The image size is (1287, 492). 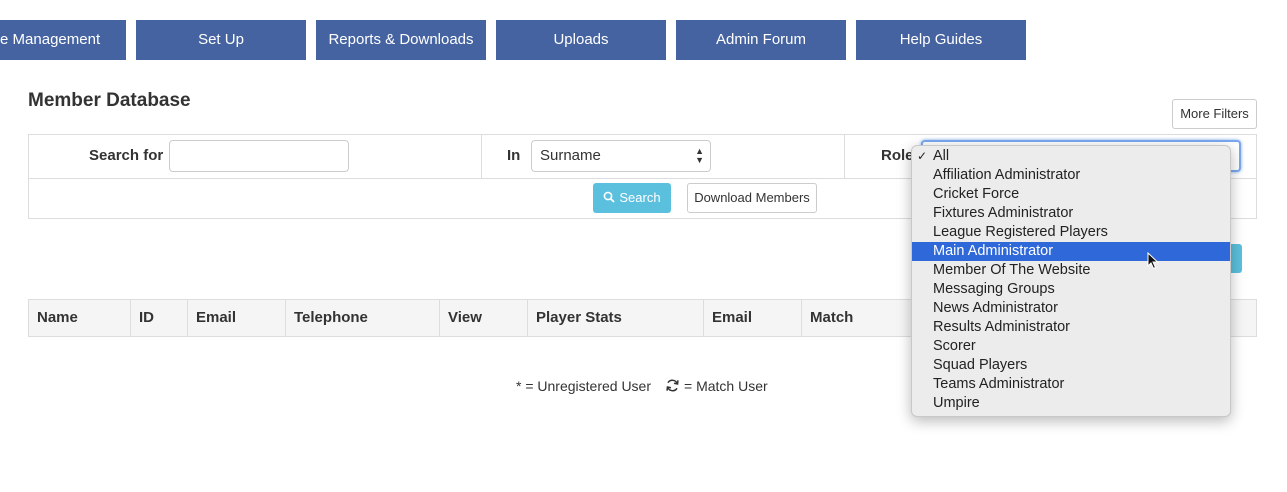 I want to click on nav-admin-forum: Admin Forum, so click(x=761, y=40).